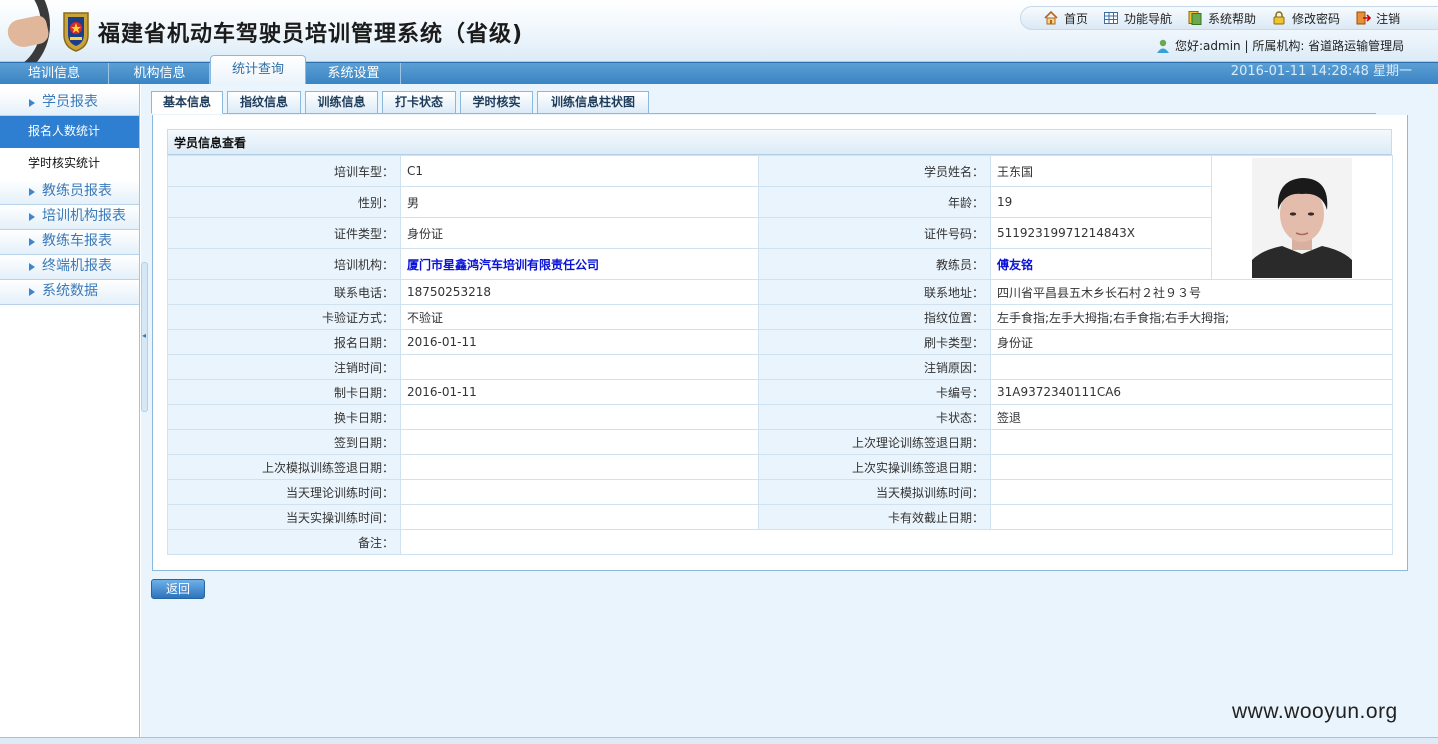 The image size is (1438, 744). I want to click on system-help-link: 系统帮助, so click(1221, 18).